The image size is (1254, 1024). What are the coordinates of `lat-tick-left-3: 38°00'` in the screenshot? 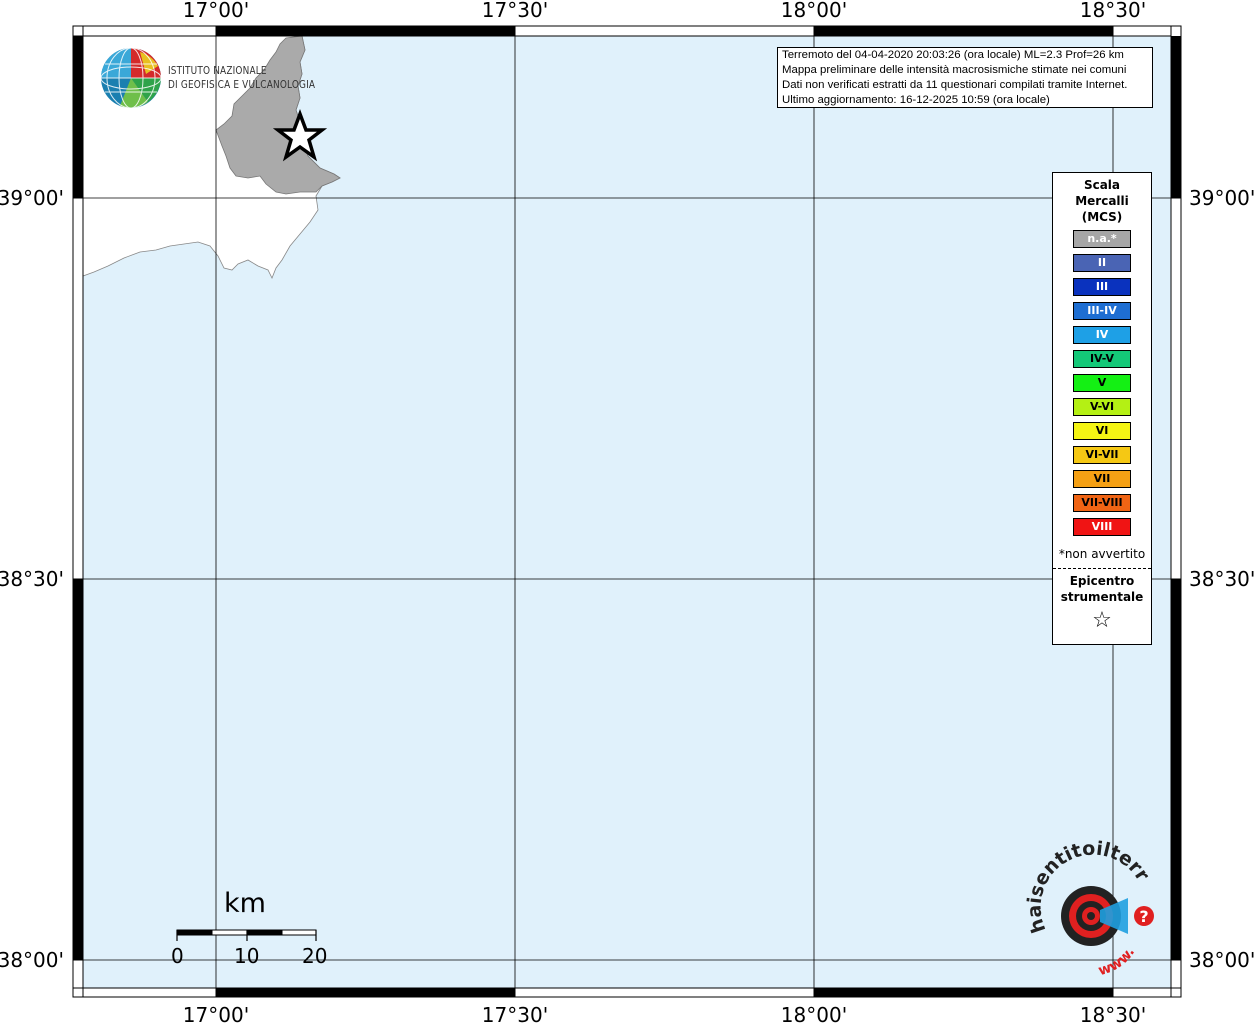 It's located at (32, 960).